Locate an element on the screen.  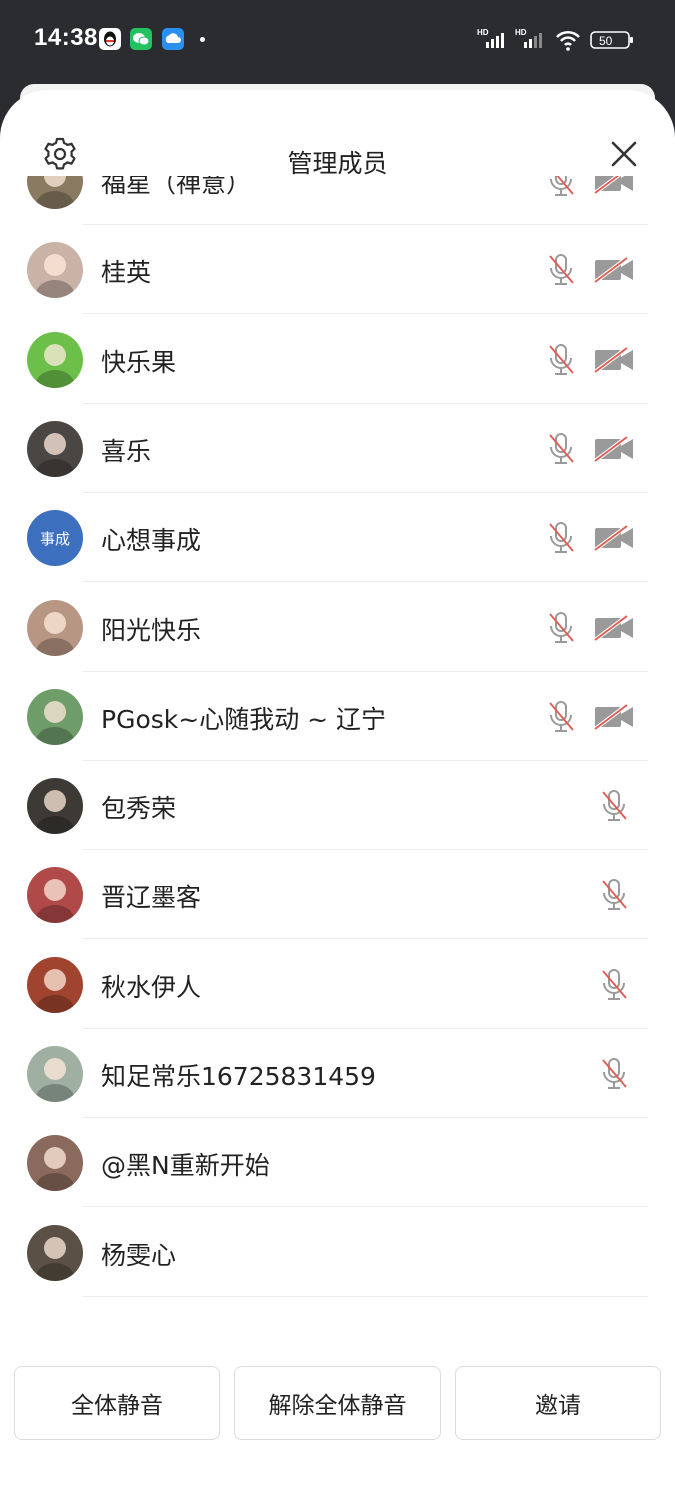
member-row: PGosk~心随我动 ~ 辽宁 is located at coordinates (337, 716).